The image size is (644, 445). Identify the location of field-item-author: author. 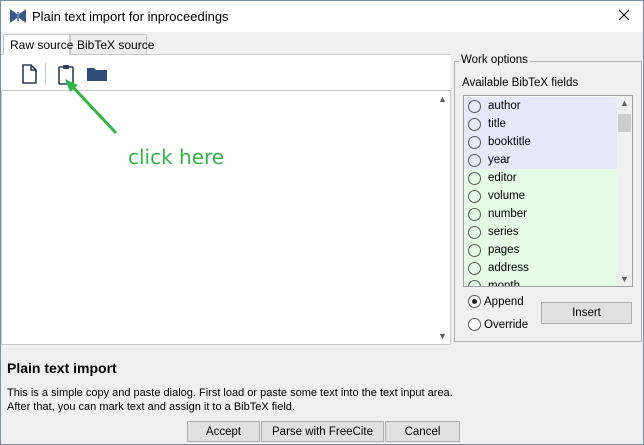
(540, 106).